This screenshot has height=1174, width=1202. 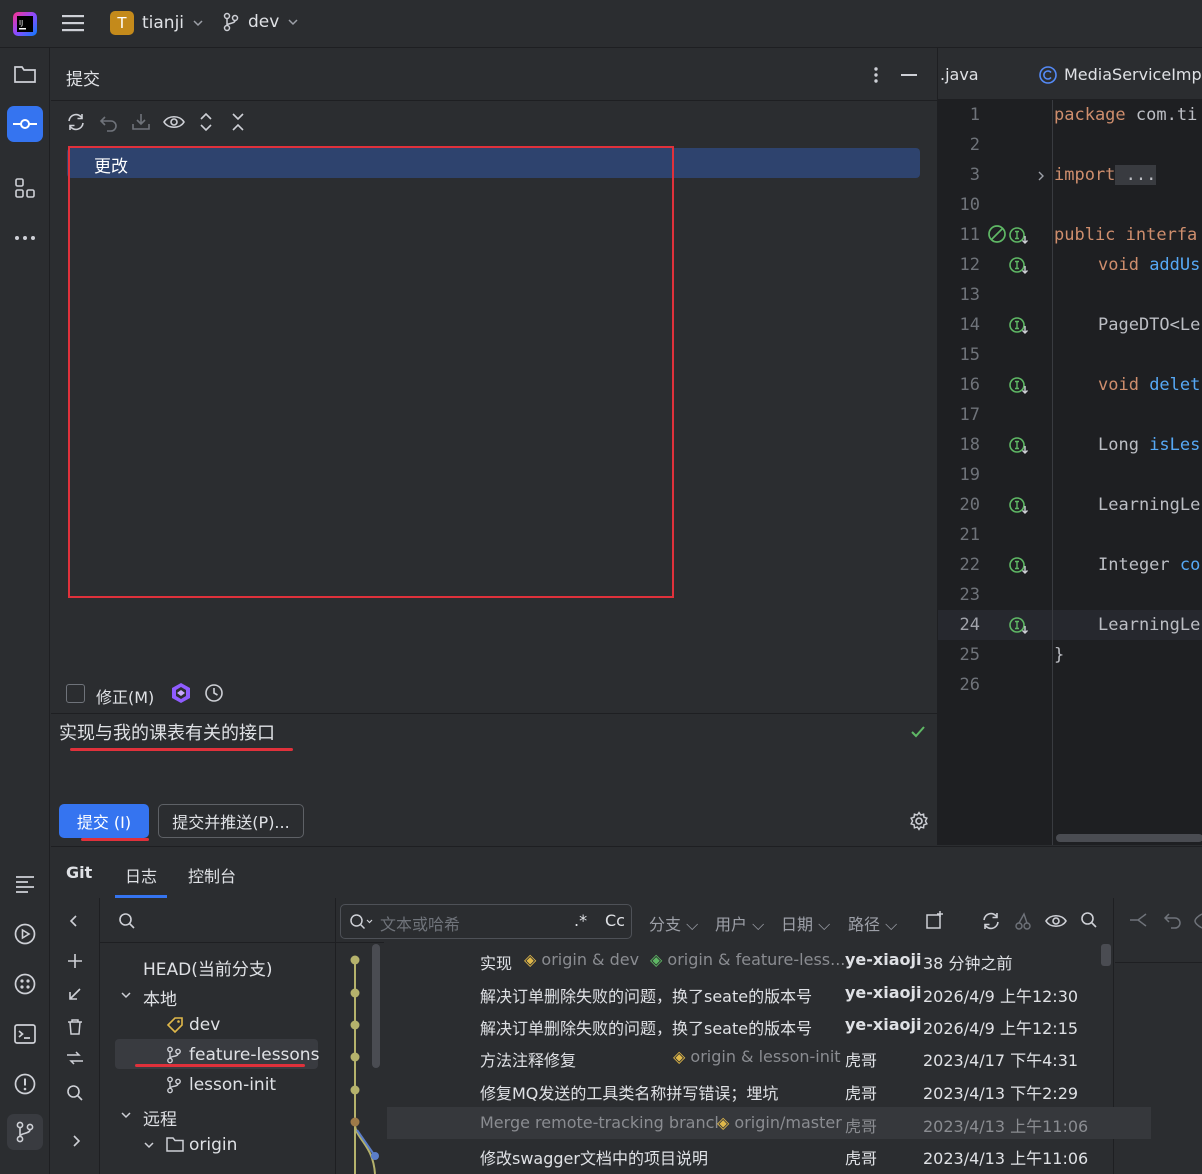 I want to click on horizontal-scrollbar, so click(x=1129, y=838).